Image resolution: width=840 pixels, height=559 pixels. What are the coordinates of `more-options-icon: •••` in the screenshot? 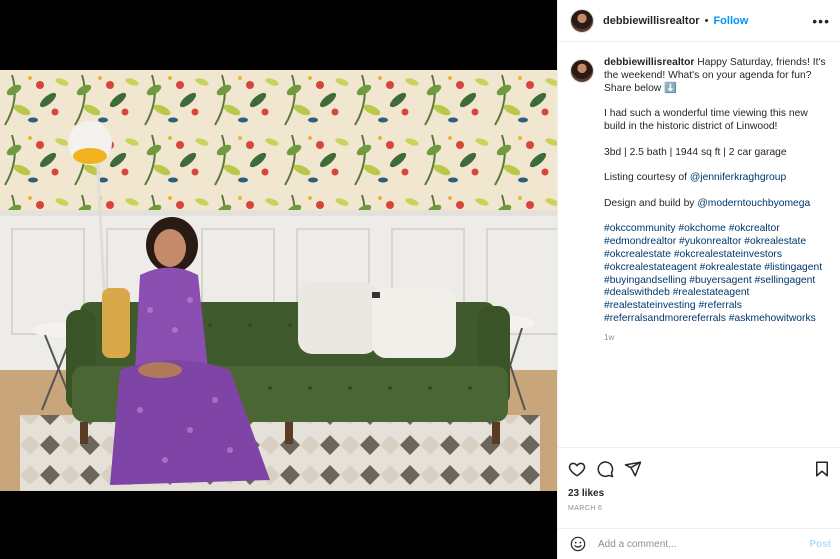 It's located at (821, 21).